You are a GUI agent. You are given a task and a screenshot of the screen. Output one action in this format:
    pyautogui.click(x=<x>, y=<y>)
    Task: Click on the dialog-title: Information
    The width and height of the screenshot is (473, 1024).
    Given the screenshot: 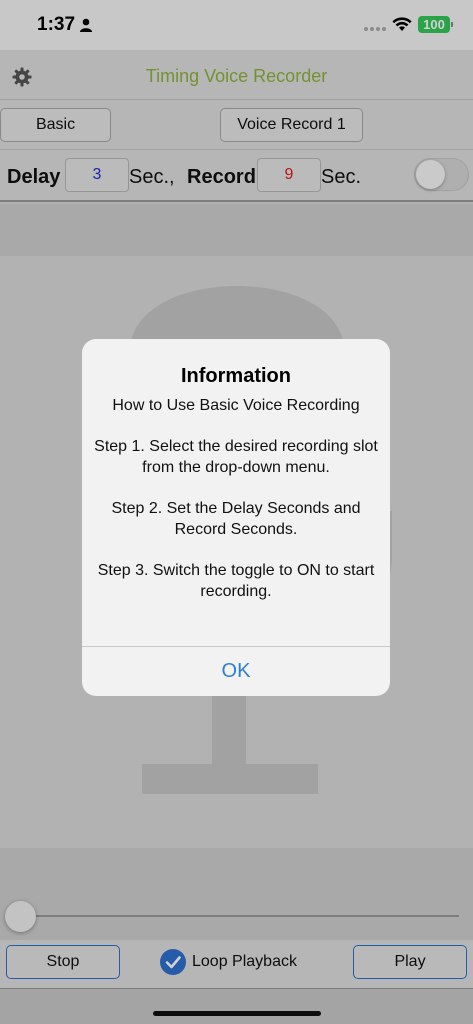 What is the action you would take?
    pyautogui.click(x=236, y=376)
    